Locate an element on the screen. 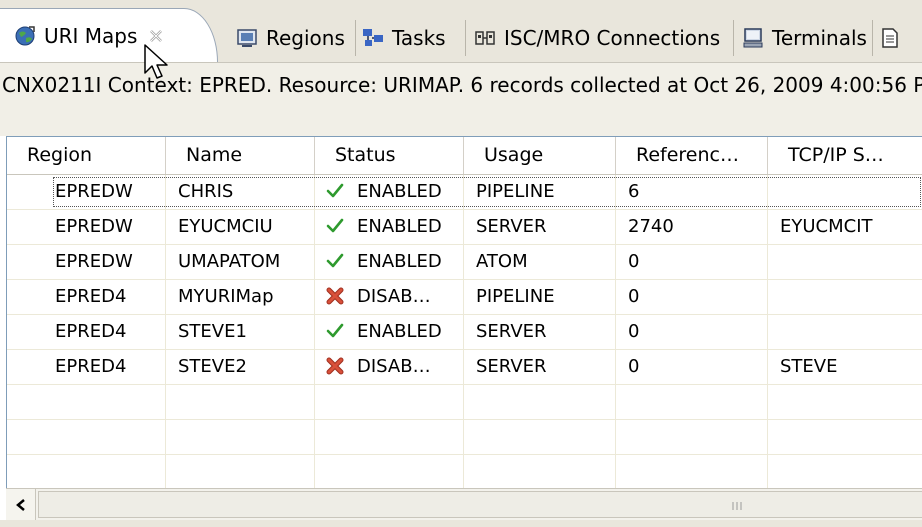 The image size is (922, 527). table-row: EPREDW EYUCMCIU ENABLED SERVER 2740 EYUCMCIT is located at coordinates (464, 227).